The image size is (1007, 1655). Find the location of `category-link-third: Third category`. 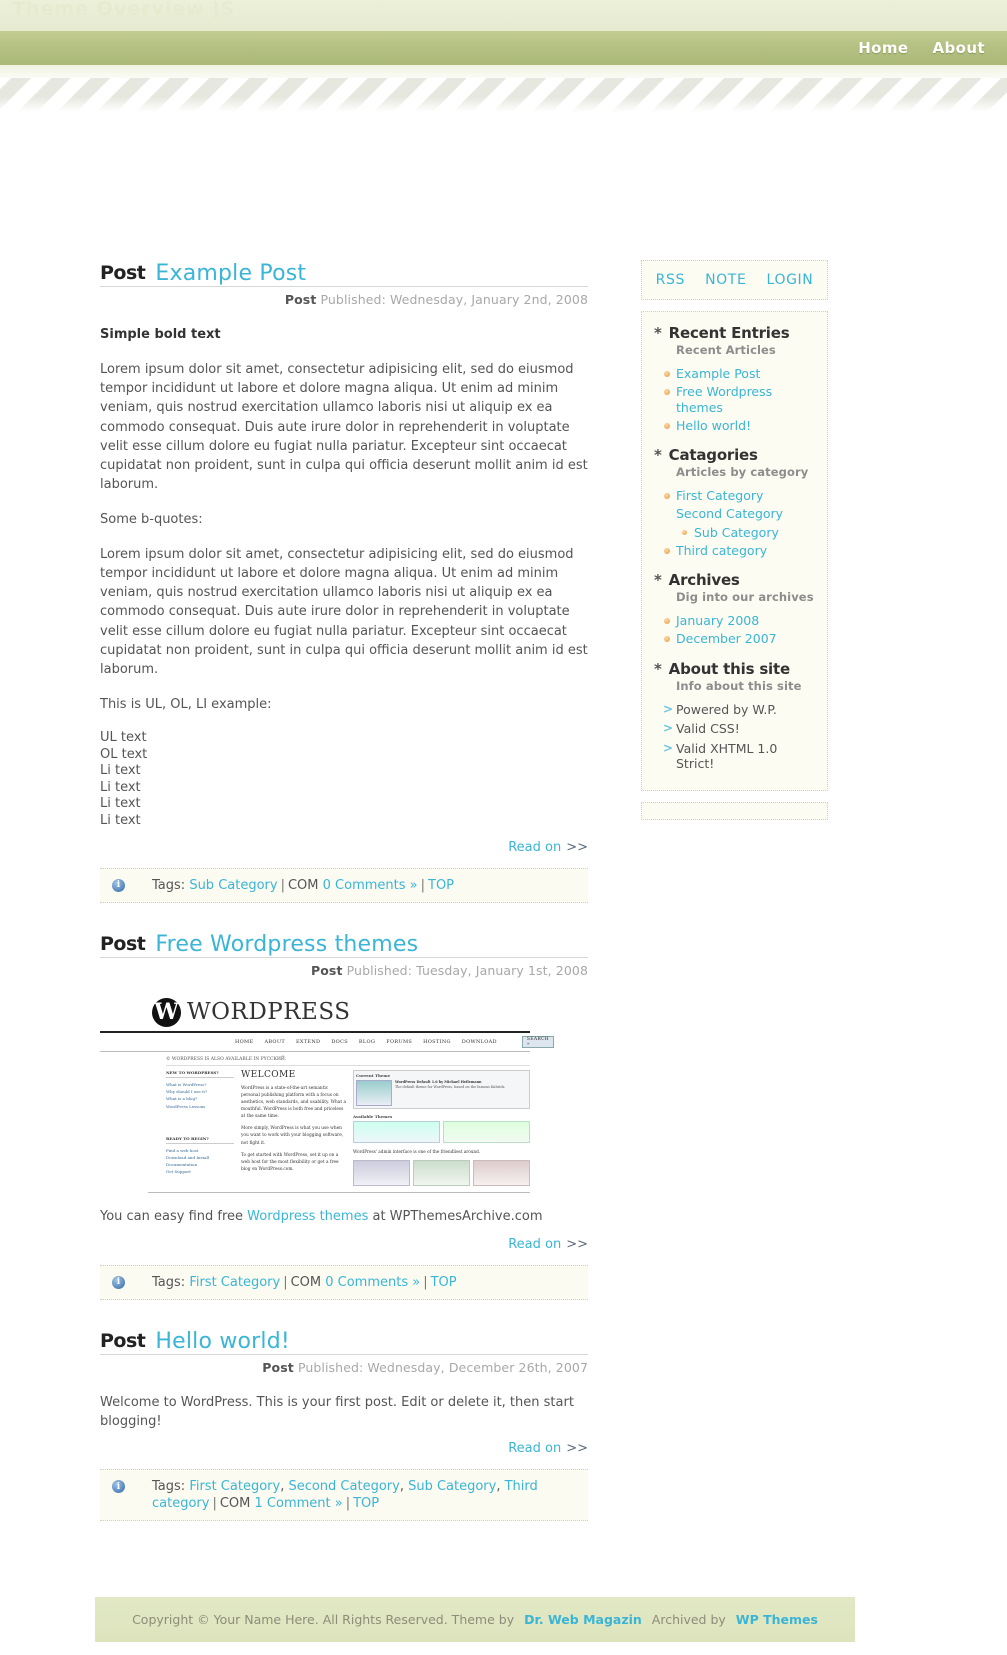

category-link-third: Third category is located at coordinates (721, 550).